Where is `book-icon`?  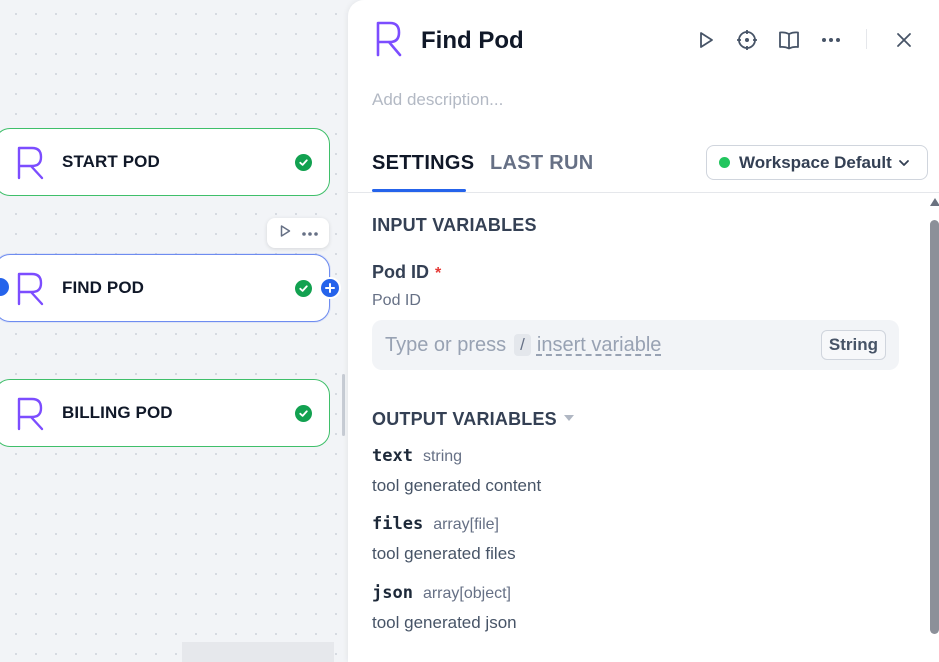 book-icon is located at coordinates (789, 40).